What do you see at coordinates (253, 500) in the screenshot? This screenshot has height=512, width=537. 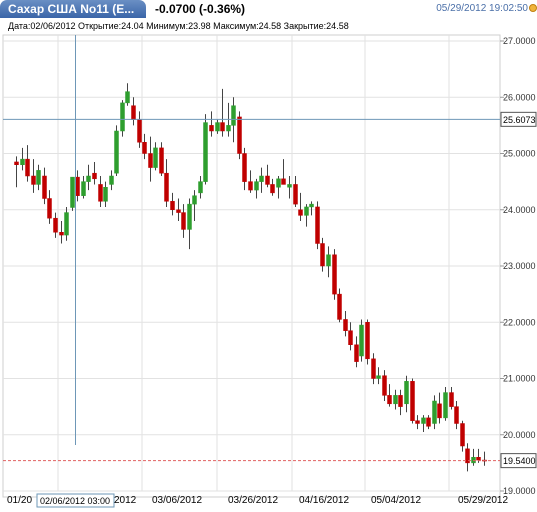 I see `x-tick-label: 03/26/2012` at bounding box center [253, 500].